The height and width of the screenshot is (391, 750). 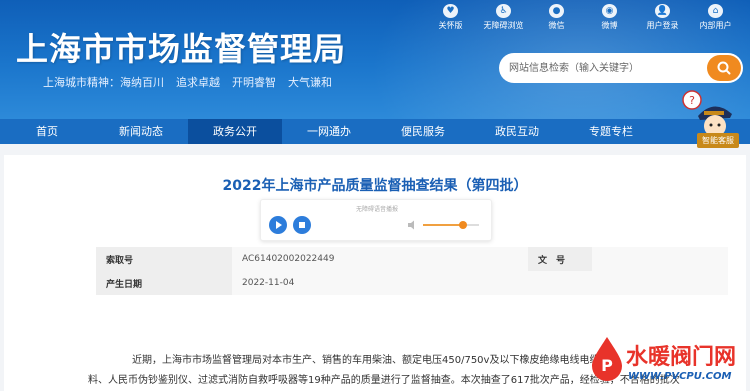 I want to click on main-nav: 首页 新闻动态 政务公开 一网通办 便民服务 政民互动 专题专栏, so click(x=375, y=131).